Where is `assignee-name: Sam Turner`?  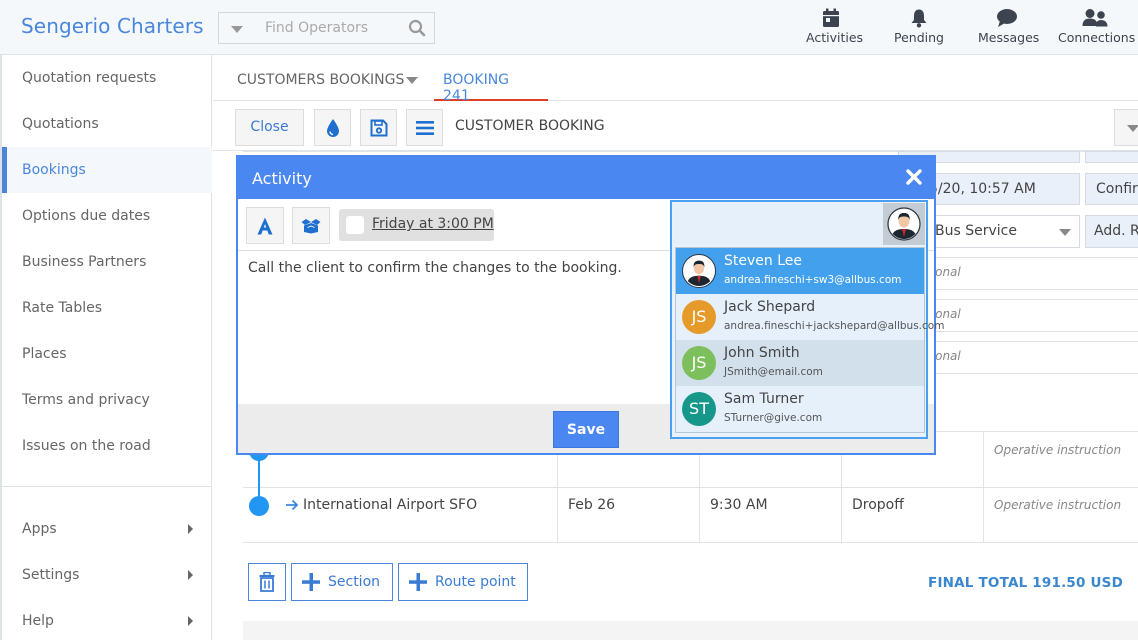 assignee-name: Sam Turner is located at coordinates (764, 399).